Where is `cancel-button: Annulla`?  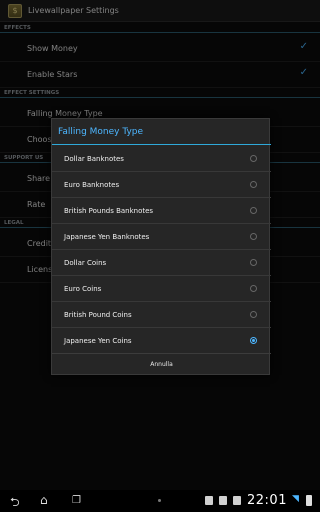
cancel-button: Annulla is located at coordinates (161, 364).